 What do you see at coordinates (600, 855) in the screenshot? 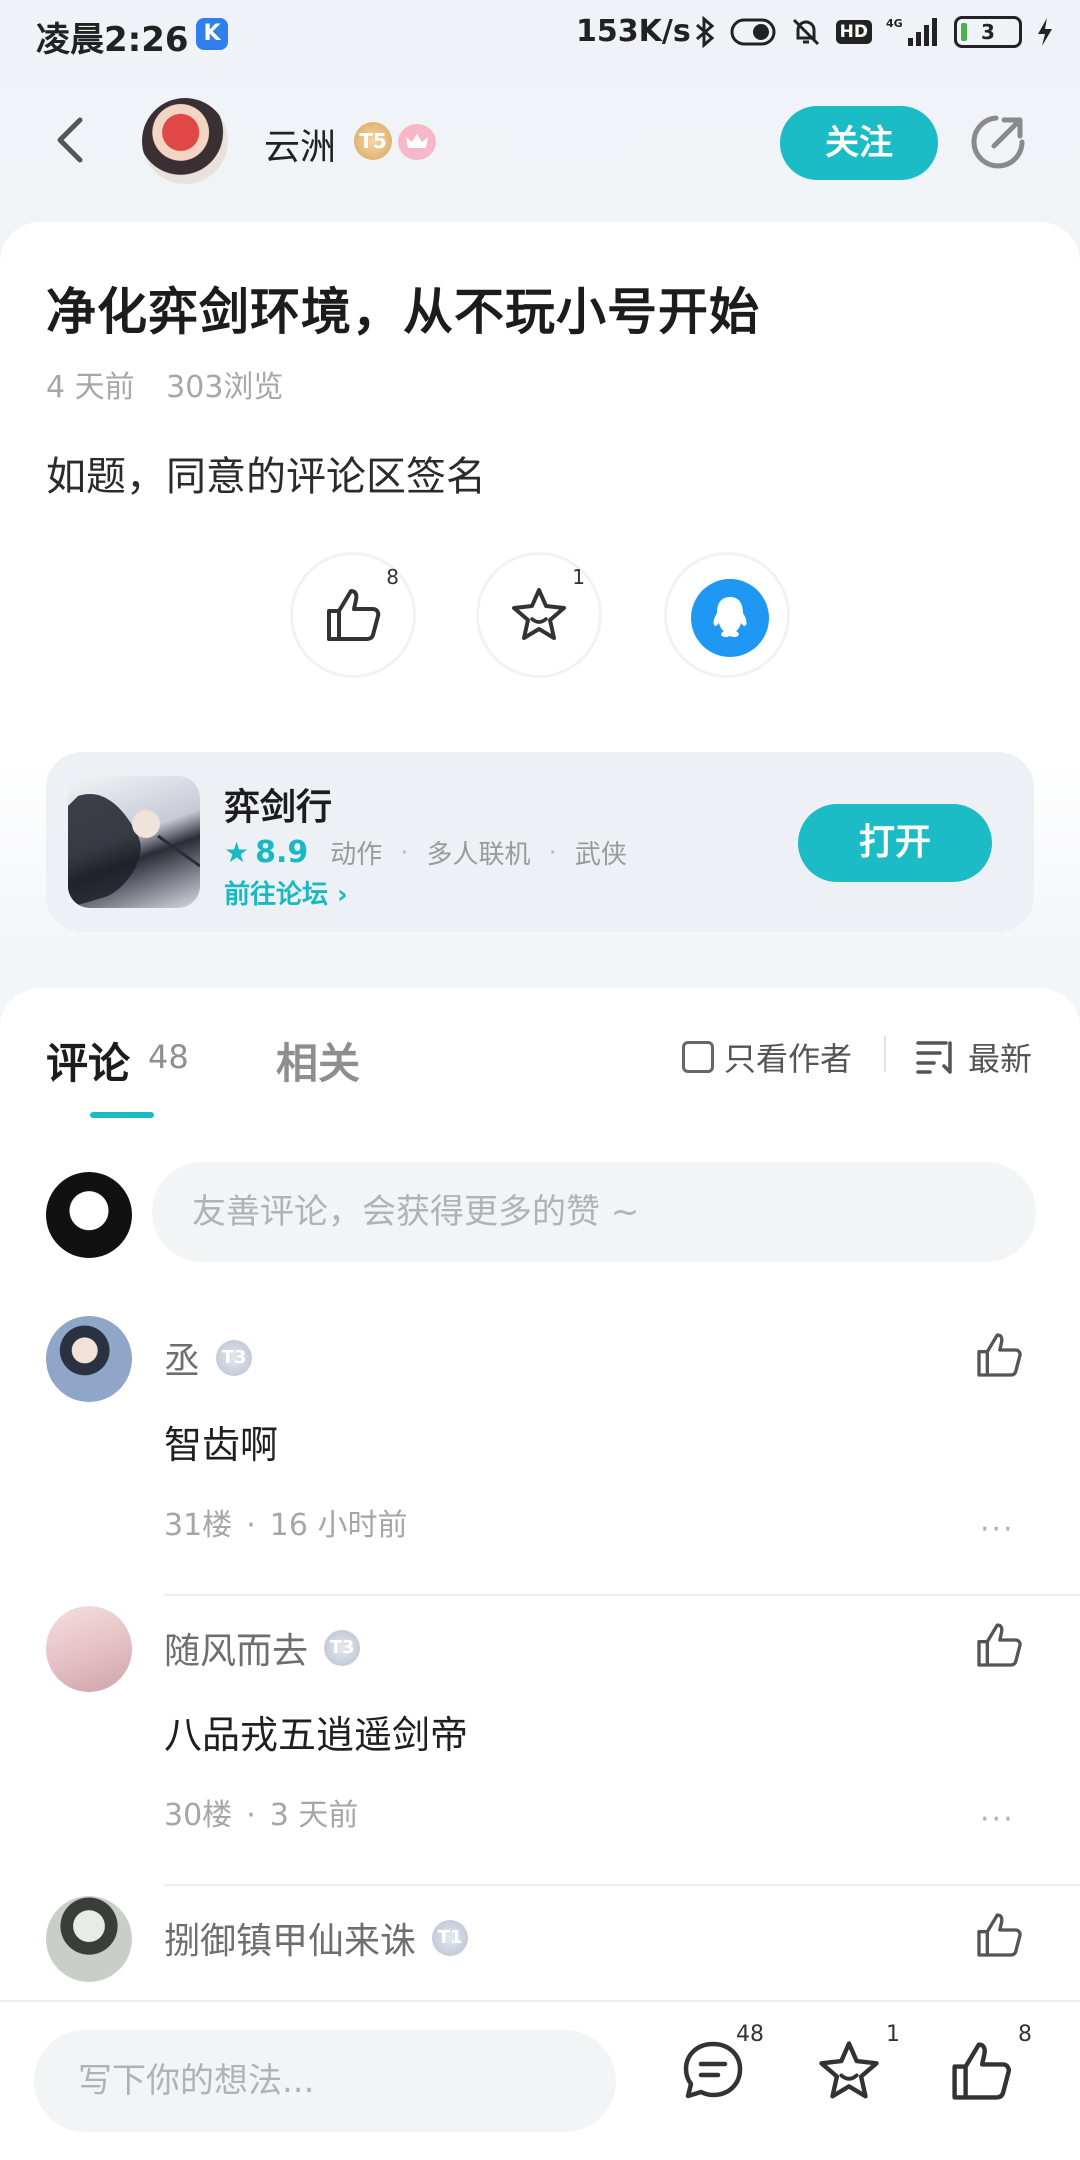
I see `game-tag: 武侠` at bounding box center [600, 855].